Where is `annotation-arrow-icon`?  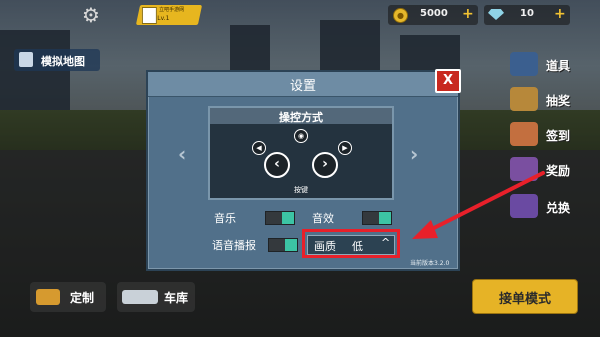 annotation-arrow-icon is located at coordinates (478, 205).